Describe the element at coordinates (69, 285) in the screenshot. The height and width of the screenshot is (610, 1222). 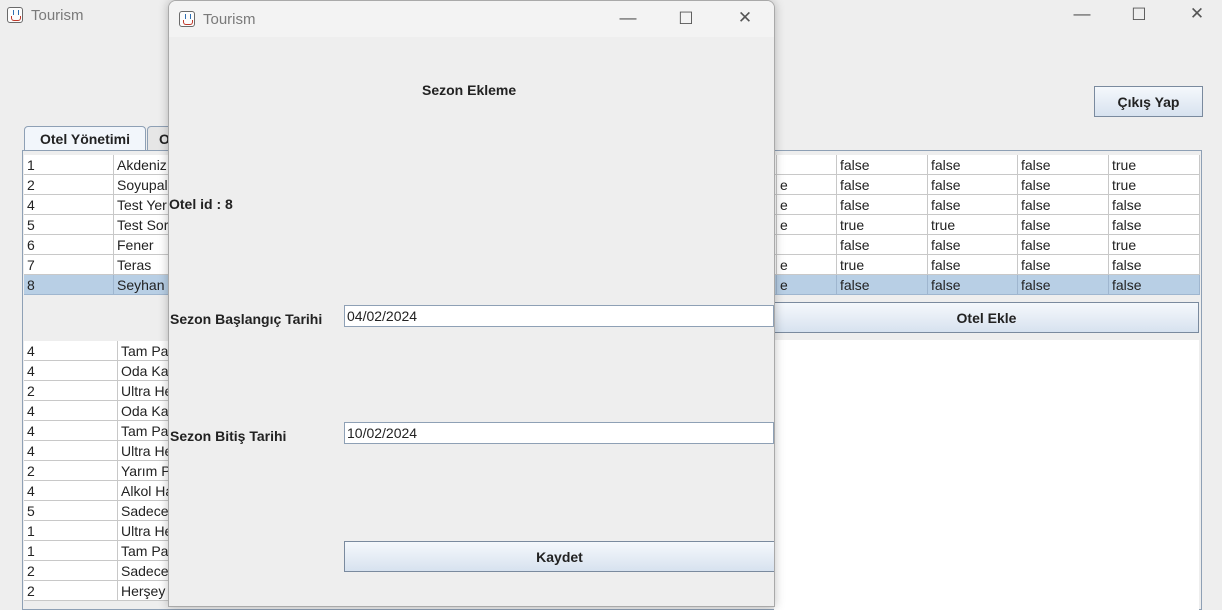
I see `cell-id: 8` at that location.